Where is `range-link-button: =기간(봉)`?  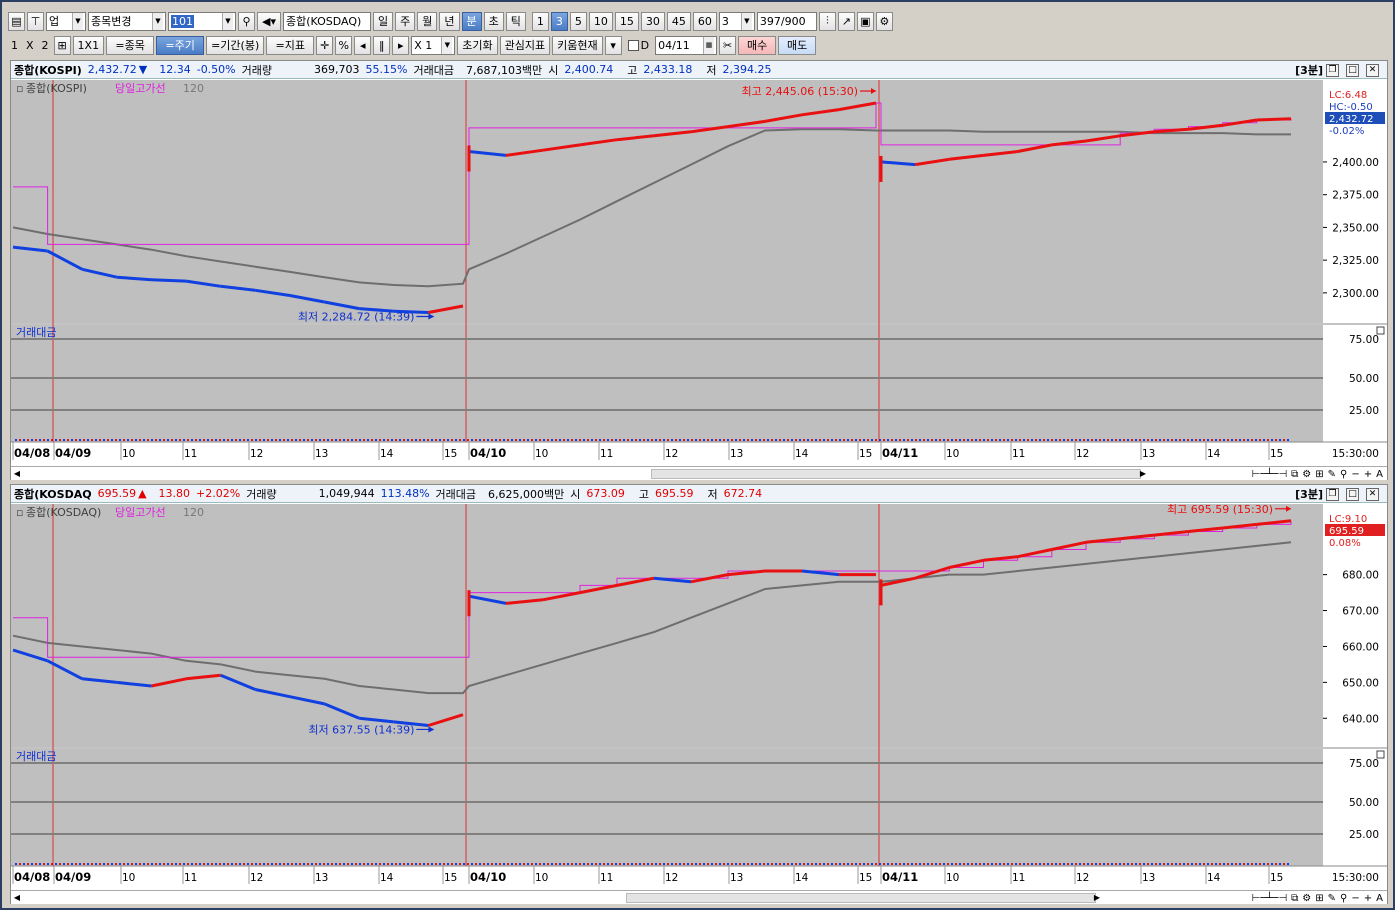 range-link-button: =기간(봉) is located at coordinates (235, 45).